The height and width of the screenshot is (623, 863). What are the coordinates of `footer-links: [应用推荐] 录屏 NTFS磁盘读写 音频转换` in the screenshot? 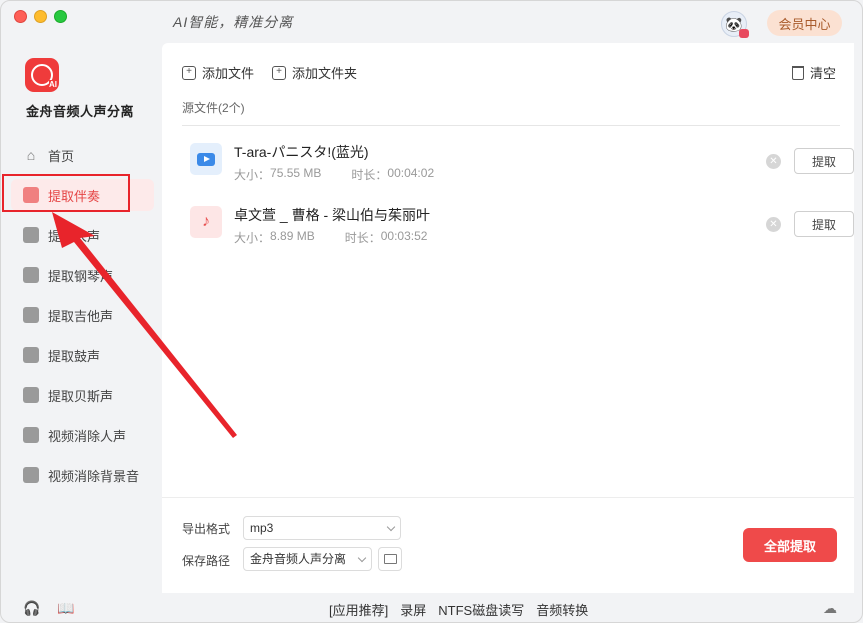 It's located at (458, 609).